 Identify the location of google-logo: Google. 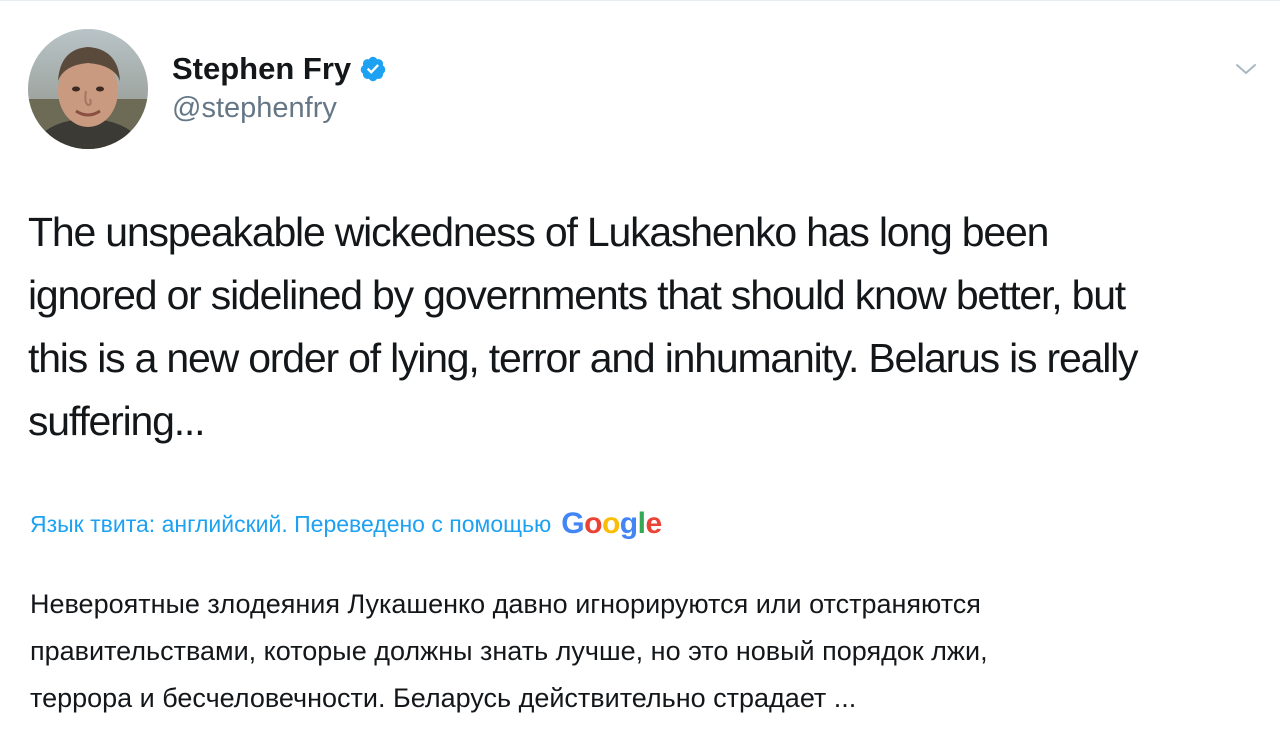
(611, 524).